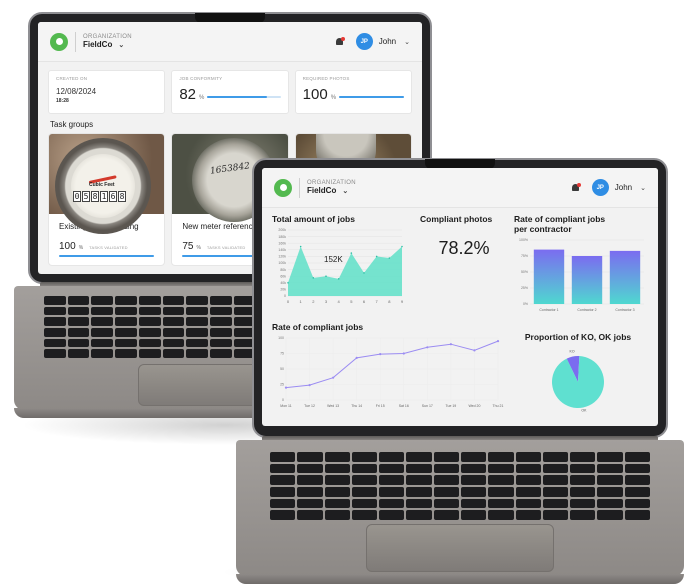  Describe the element at coordinates (560, 219) in the screenshot. I see `contractor-rate-title-line1: Rate of compliant jobs` at that location.